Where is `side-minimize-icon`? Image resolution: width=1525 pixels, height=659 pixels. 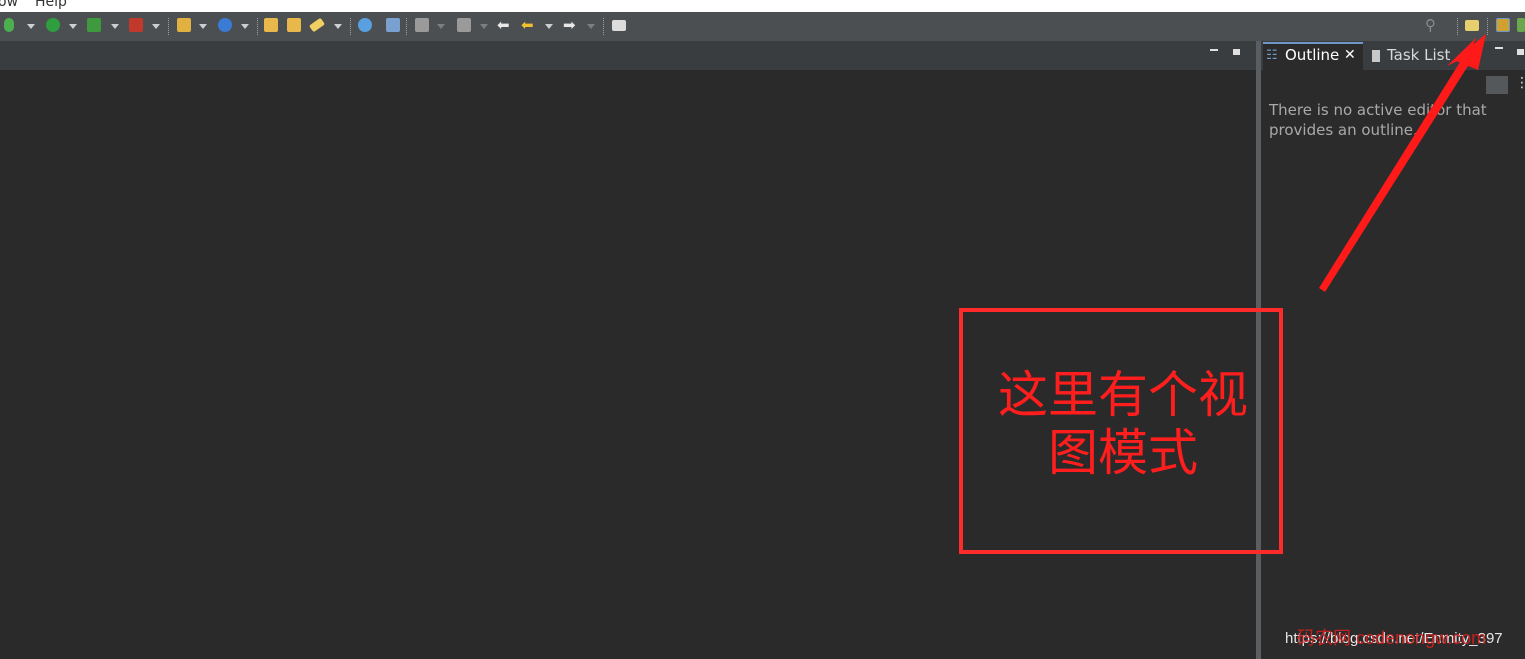 side-minimize-icon is located at coordinates (1499, 48).